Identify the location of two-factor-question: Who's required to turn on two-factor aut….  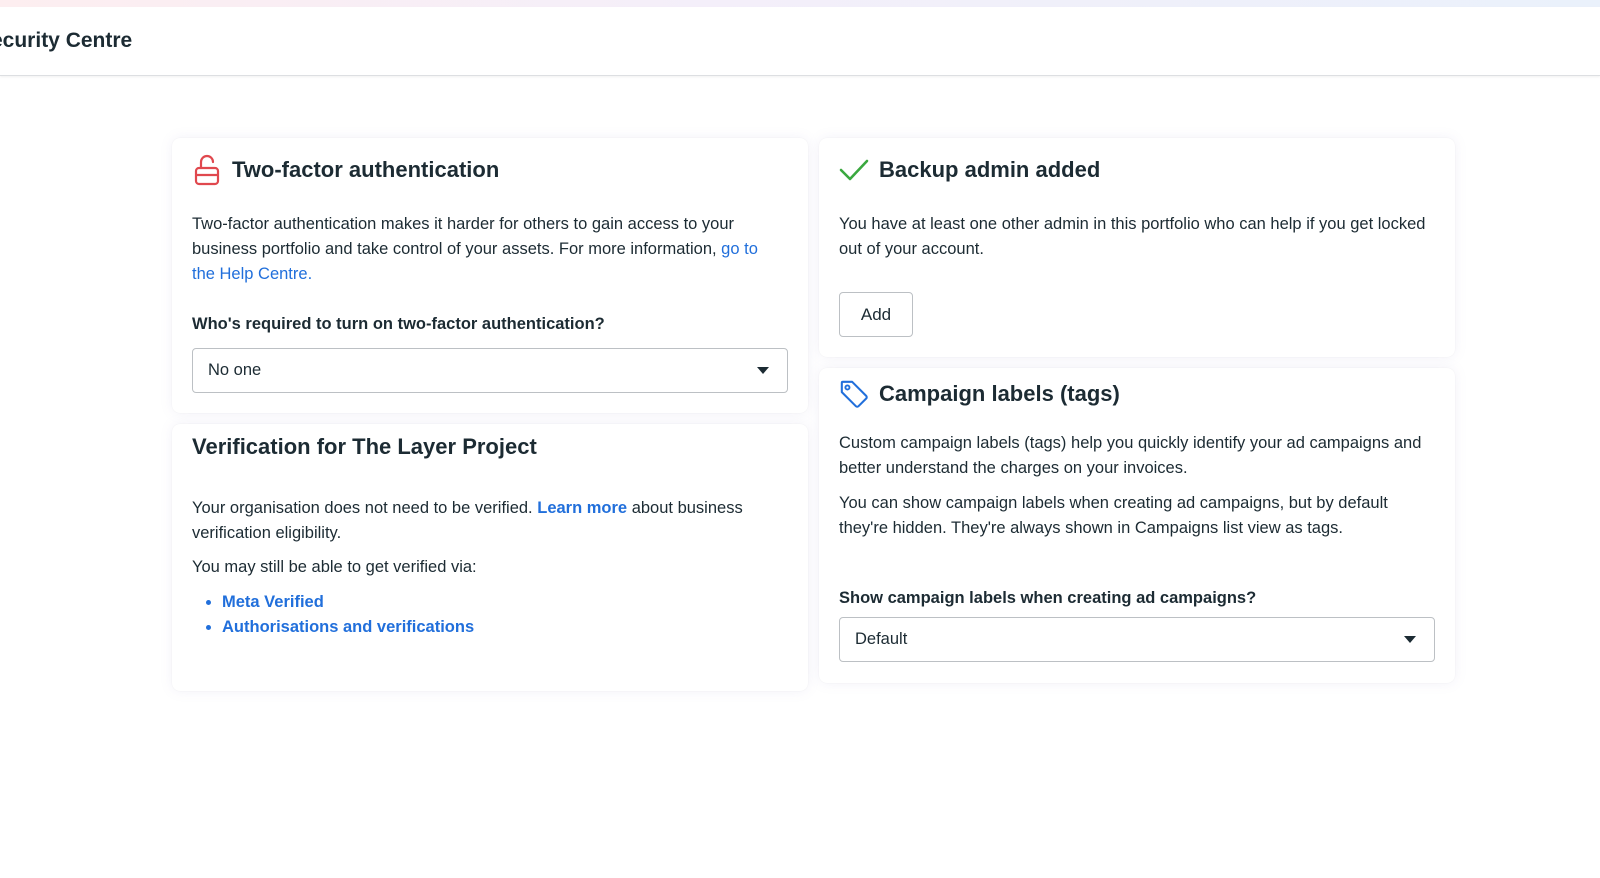
(398, 324).